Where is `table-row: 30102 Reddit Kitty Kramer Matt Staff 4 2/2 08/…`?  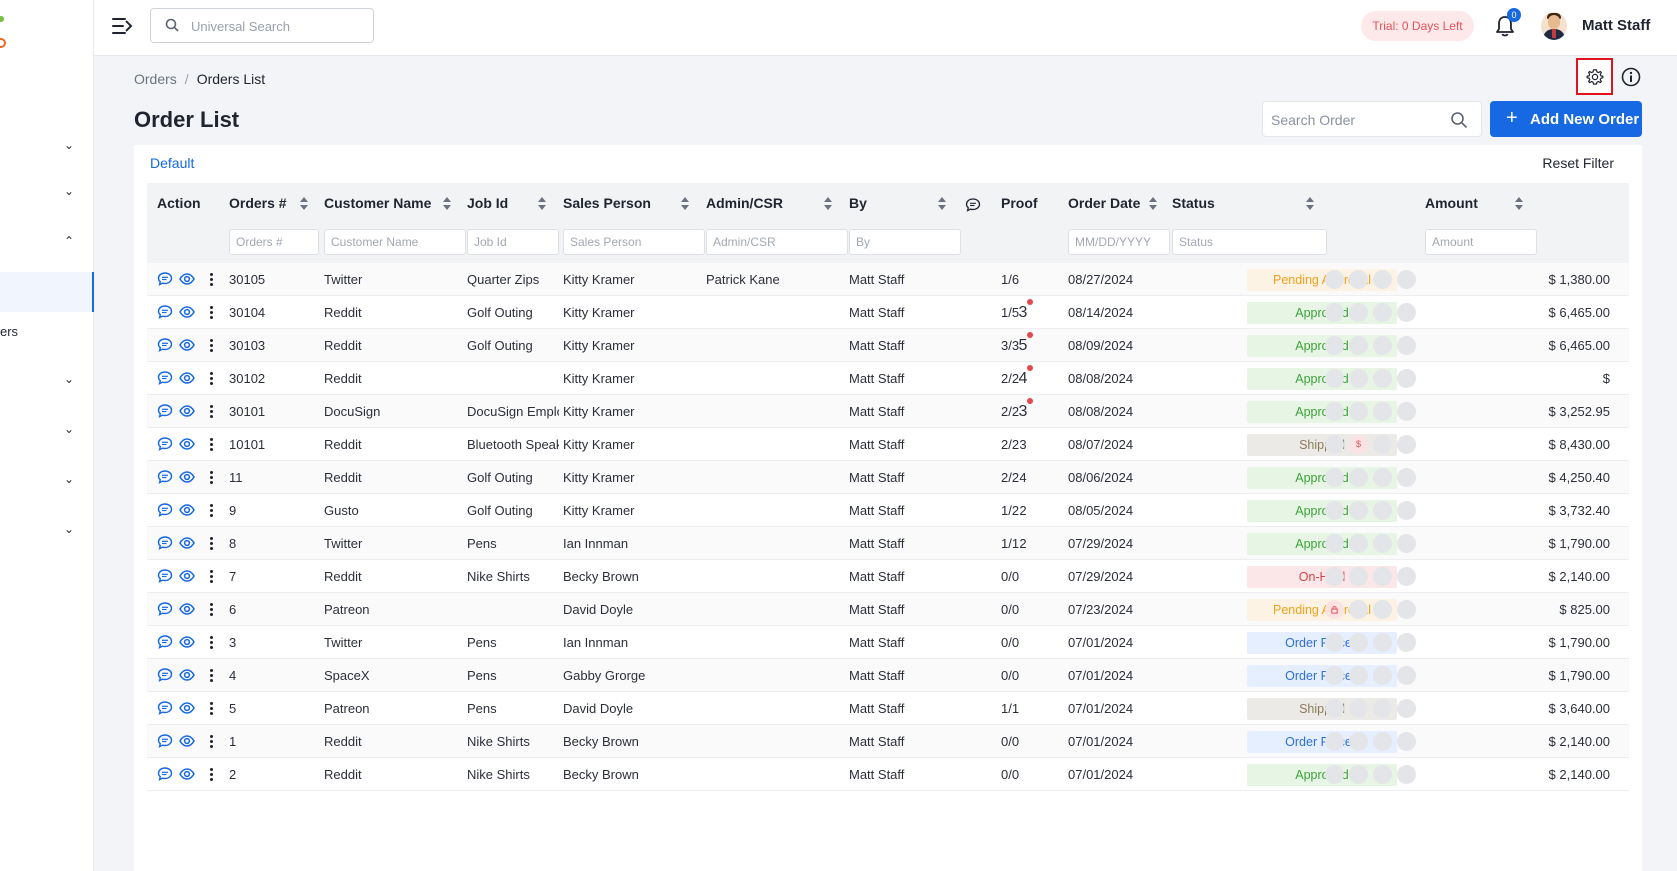
table-row: 30102 Reddit Kitty Kramer Matt Staff 4 2/2 08/… is located at coordinates (888, 390).